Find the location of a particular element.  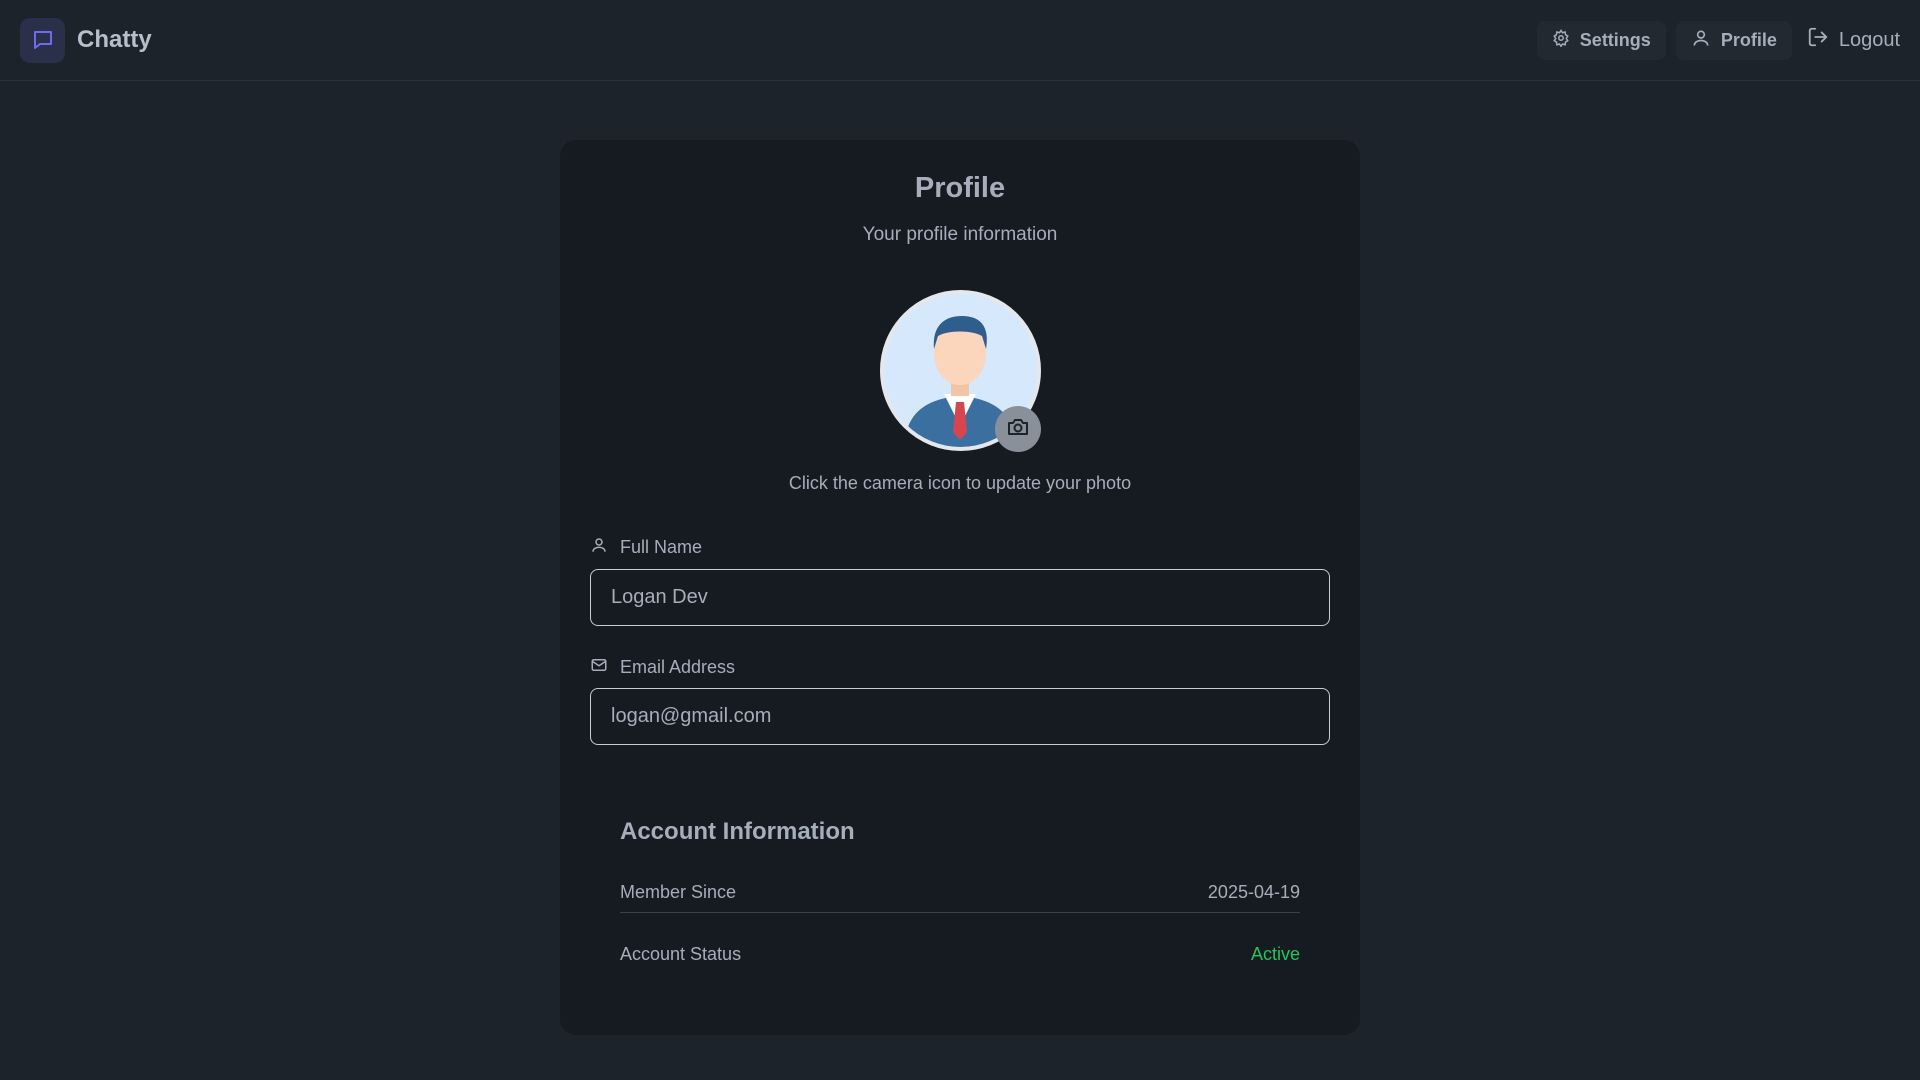

gear-icon is located at coordinates (1561, 40).